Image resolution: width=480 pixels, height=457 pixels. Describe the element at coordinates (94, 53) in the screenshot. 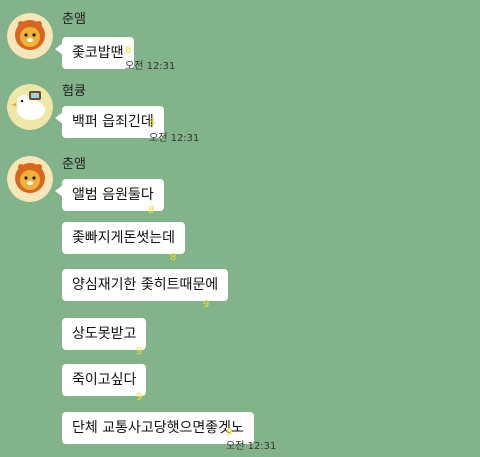

I see `message-bubble: 좇코밥땐` at that location.